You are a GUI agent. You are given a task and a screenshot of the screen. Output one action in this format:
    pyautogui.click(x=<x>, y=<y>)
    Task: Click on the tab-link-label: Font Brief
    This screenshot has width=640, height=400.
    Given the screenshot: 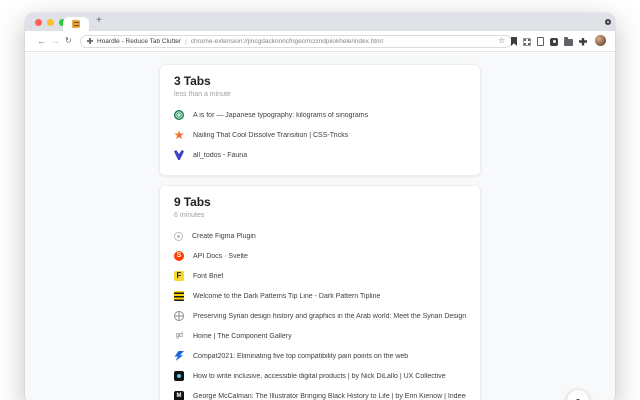 What is the action you would take?
    pyautogui.click(x=208, y=276)
    